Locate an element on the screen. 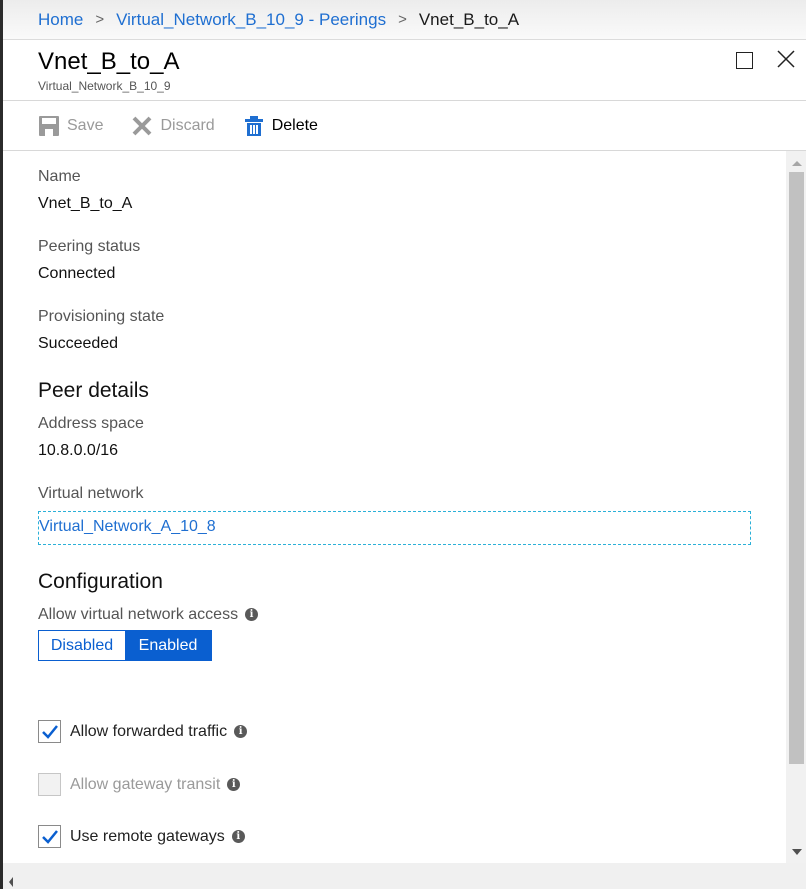 This screenshot has height=889, width=806. peer-details-heading: Peer details is located at coordinates (93, 390).